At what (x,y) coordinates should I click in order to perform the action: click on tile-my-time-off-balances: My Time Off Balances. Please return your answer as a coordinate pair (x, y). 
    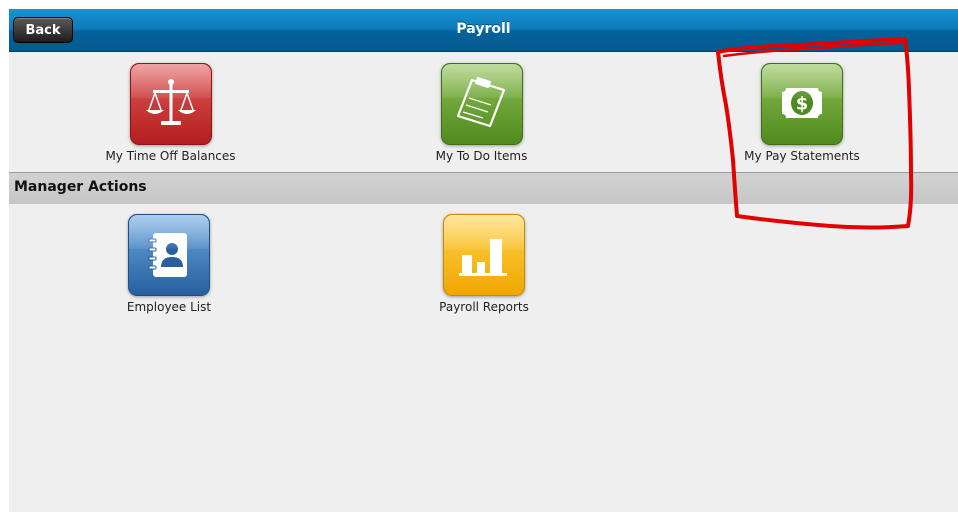
    Looking at the image, I should click on (170, 113).